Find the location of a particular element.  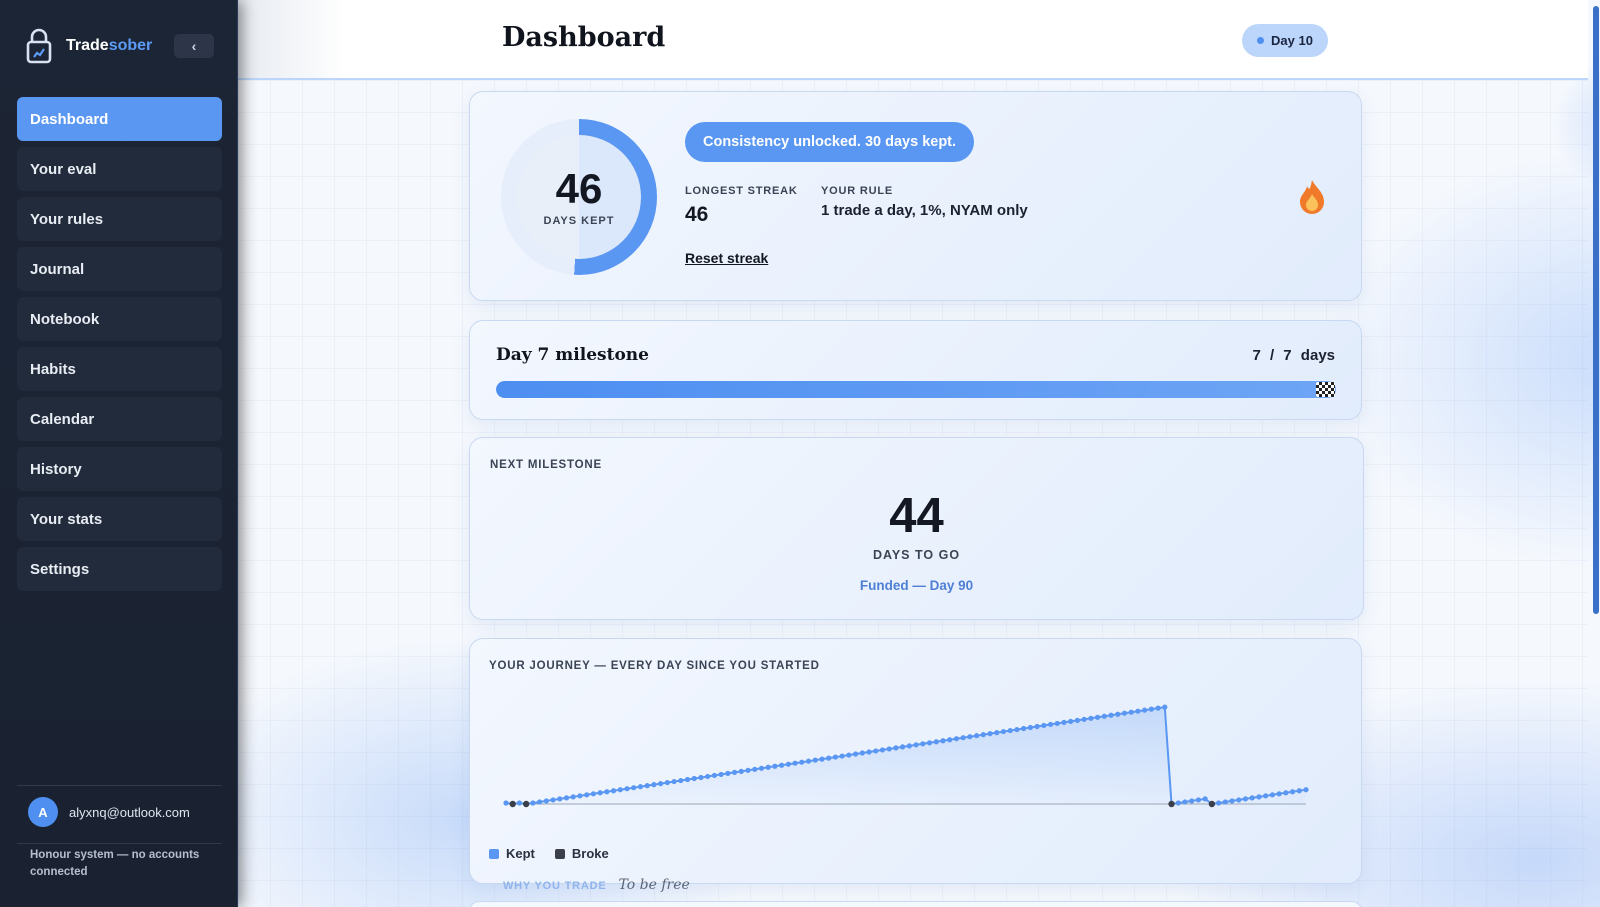

user-account: A alyxnq@outlook.com is located at coordinates (109, 812).